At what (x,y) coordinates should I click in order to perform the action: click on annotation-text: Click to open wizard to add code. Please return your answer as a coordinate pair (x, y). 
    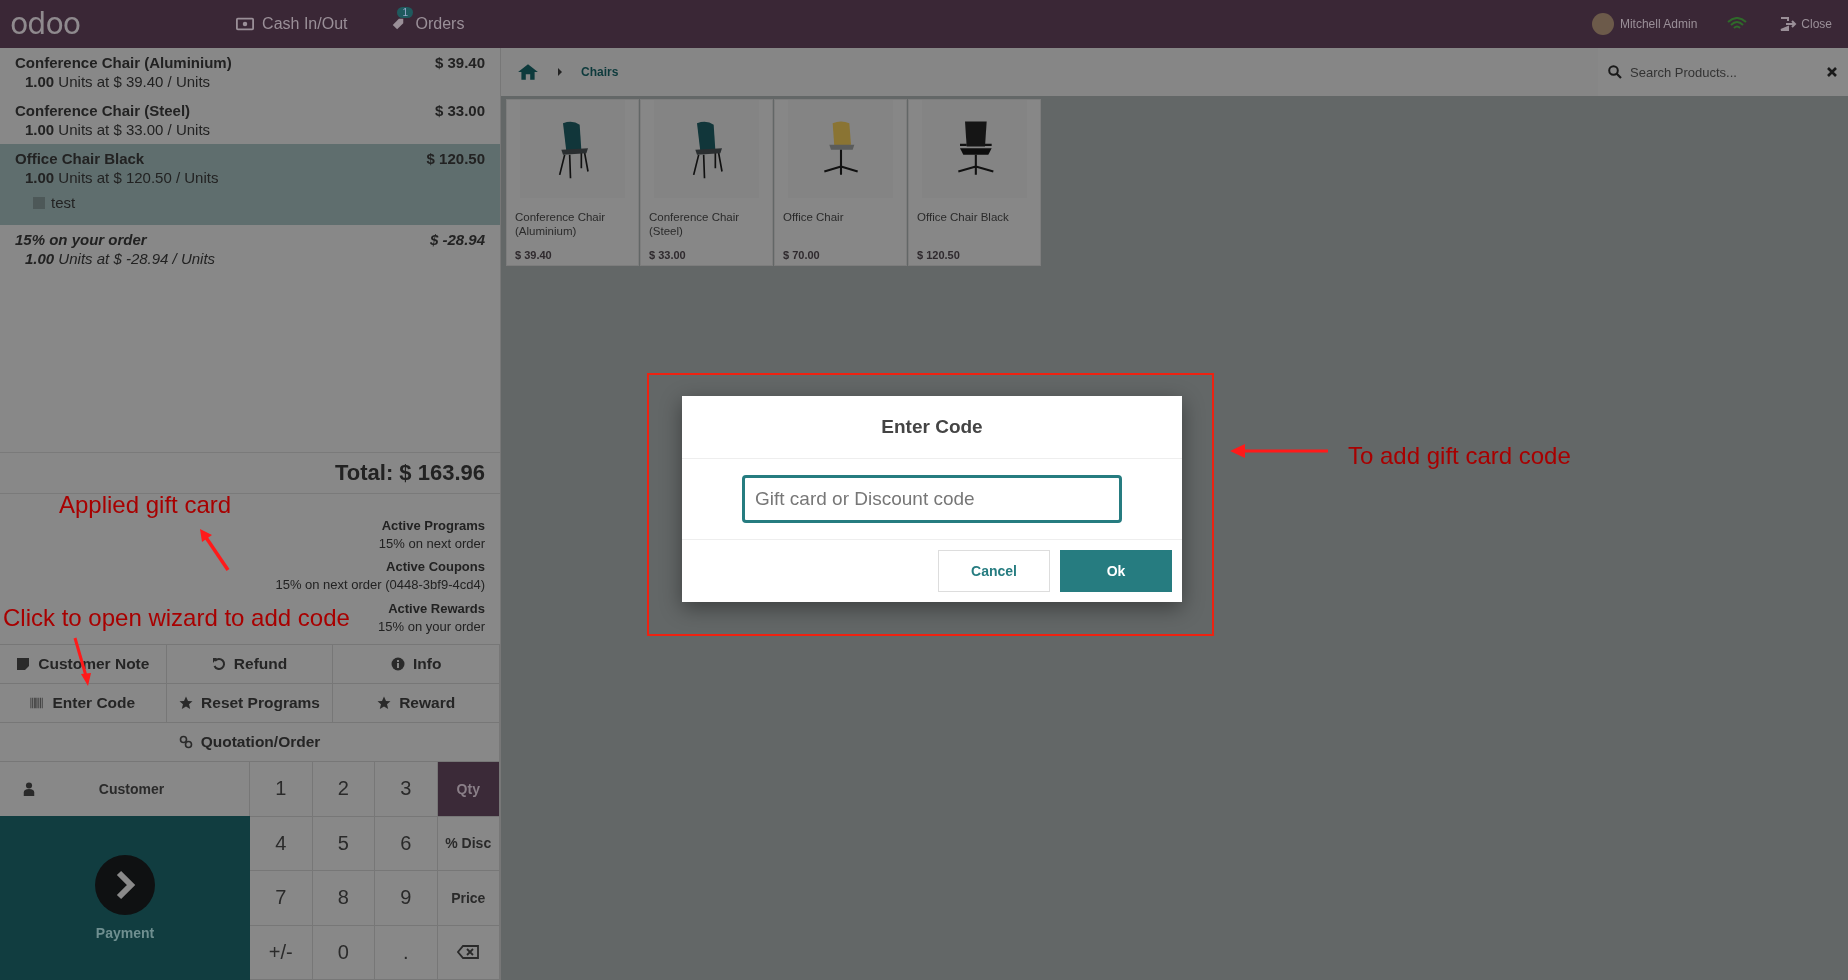
    Looking at the image, I should click on (176, 618).